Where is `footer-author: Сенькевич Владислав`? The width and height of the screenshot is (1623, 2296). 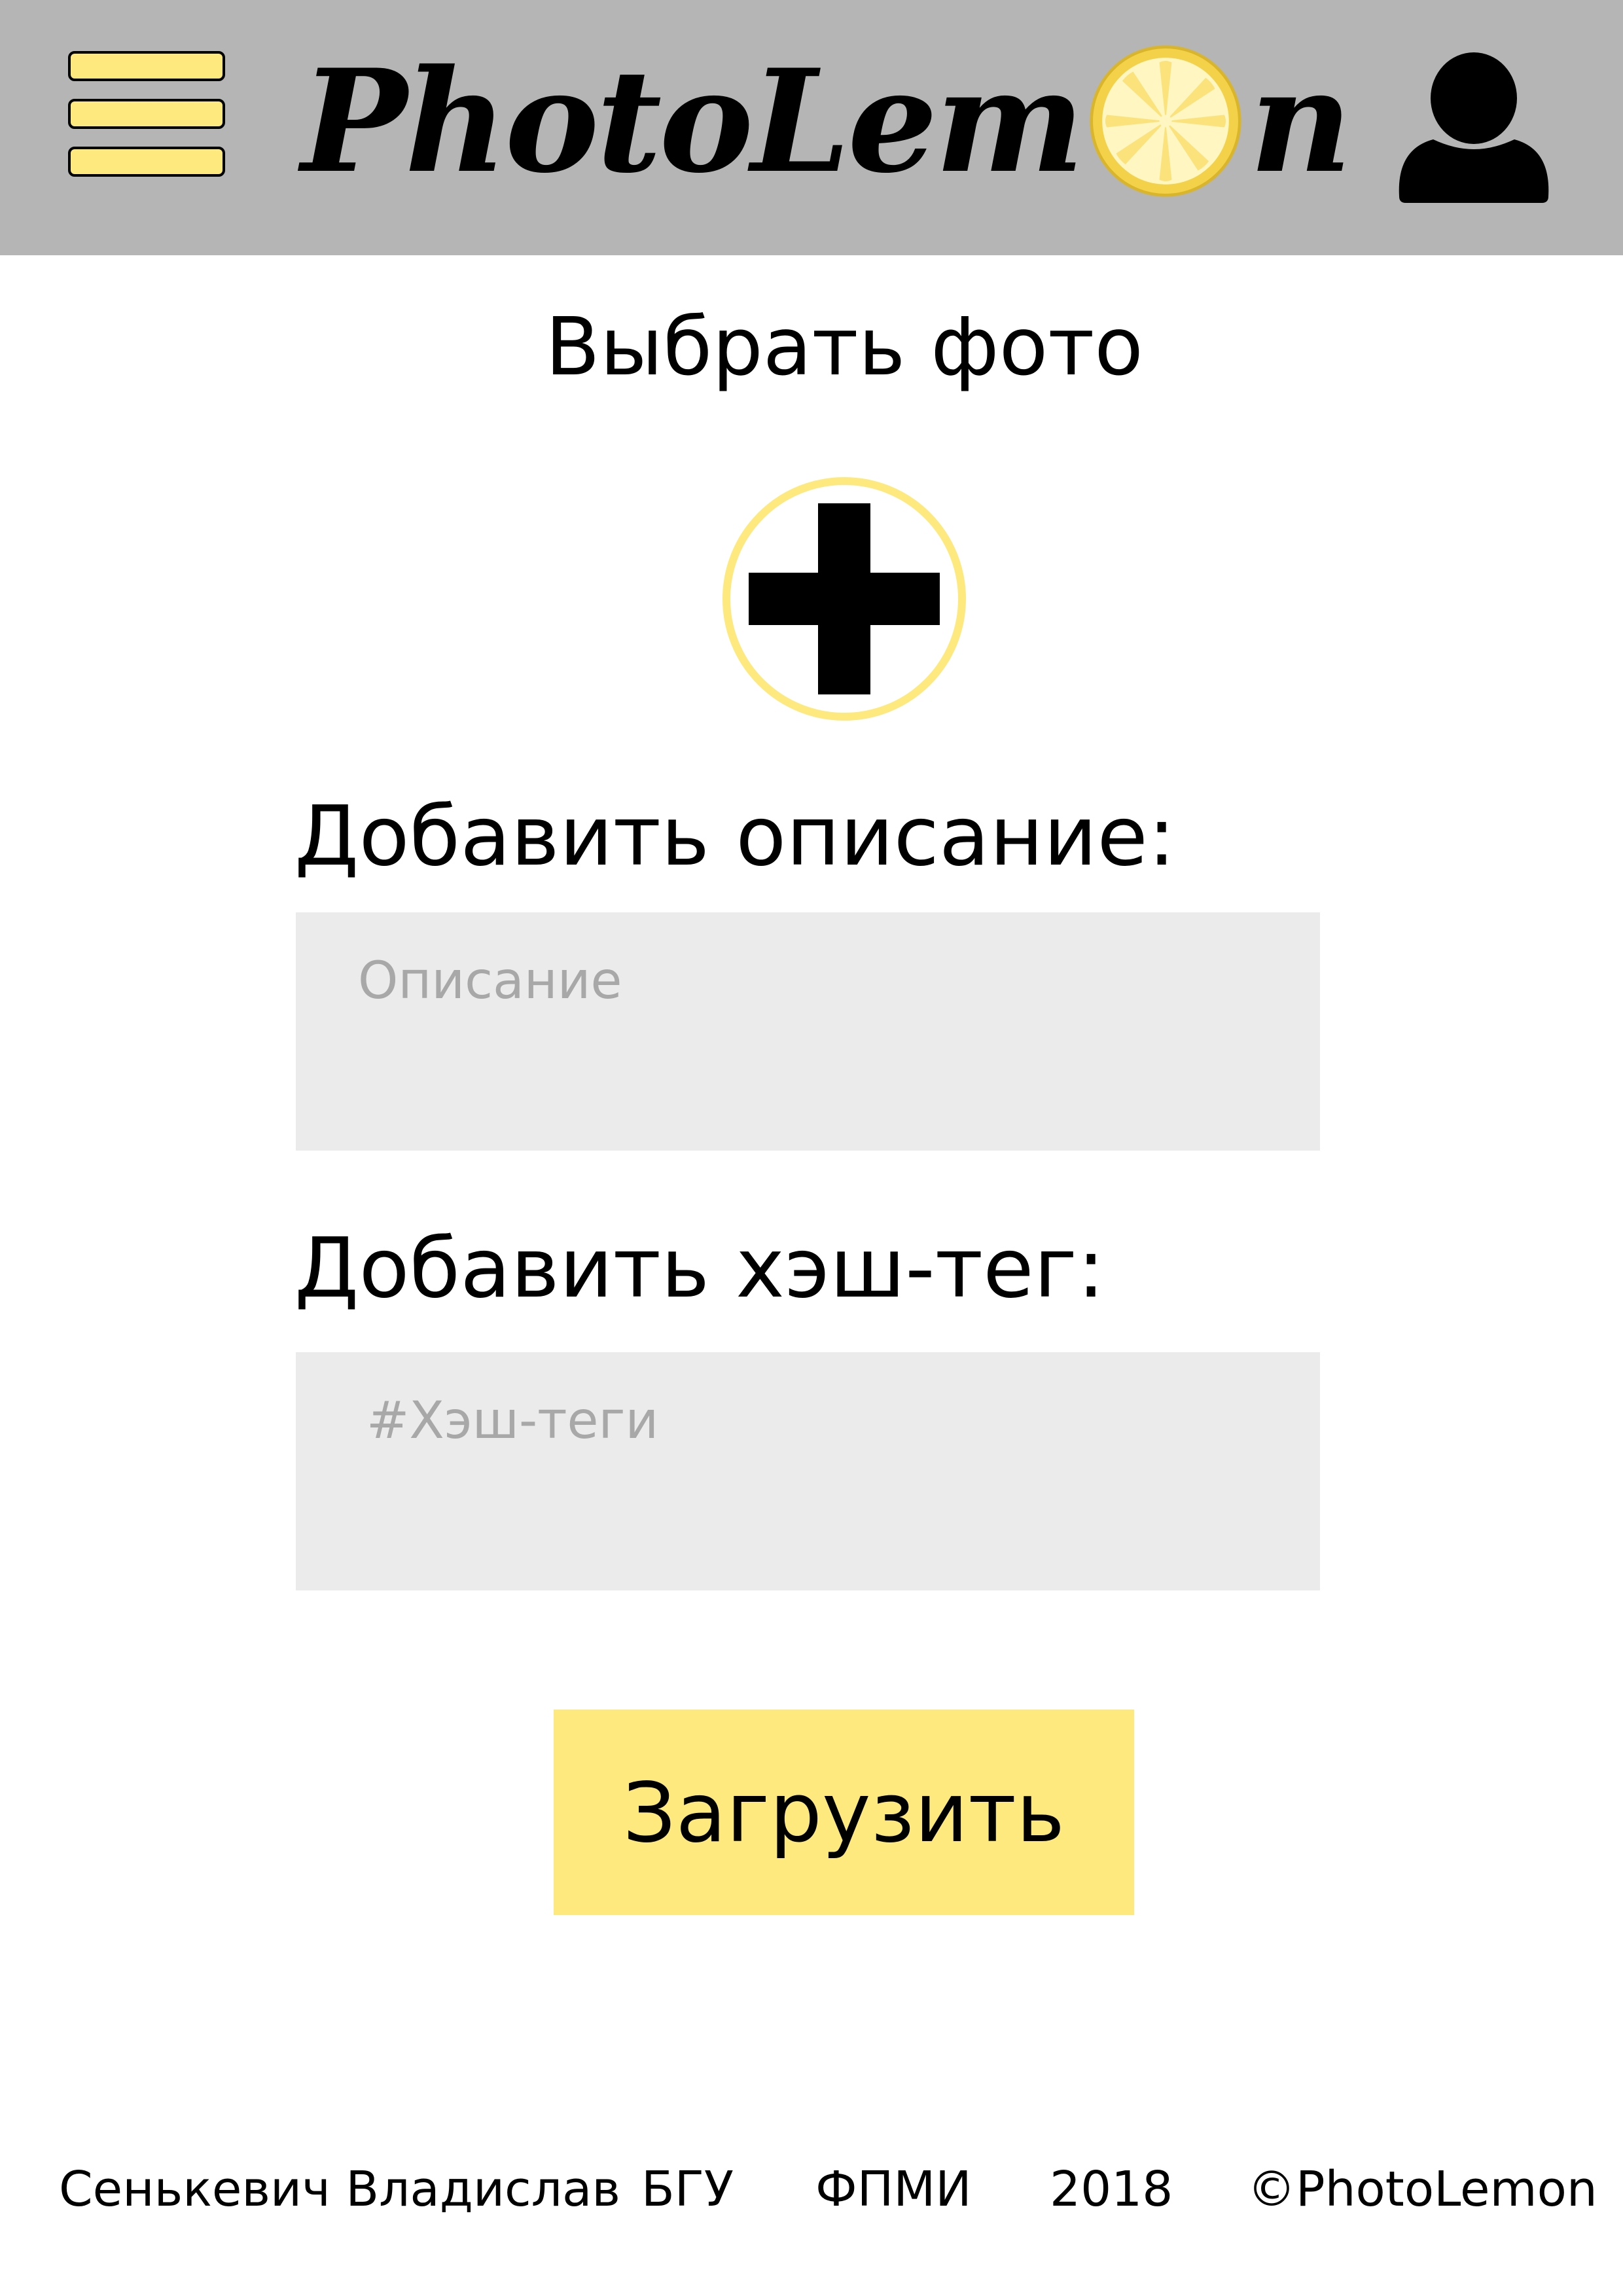
footer-author: Сенькевич Владислав is located at coordinates (339, 2189).